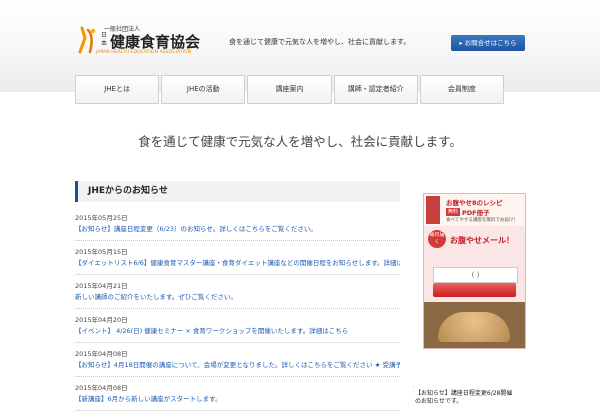  I want to click on banner-recipe-text: お腹やせ8のレシピ, so click(474, 203).